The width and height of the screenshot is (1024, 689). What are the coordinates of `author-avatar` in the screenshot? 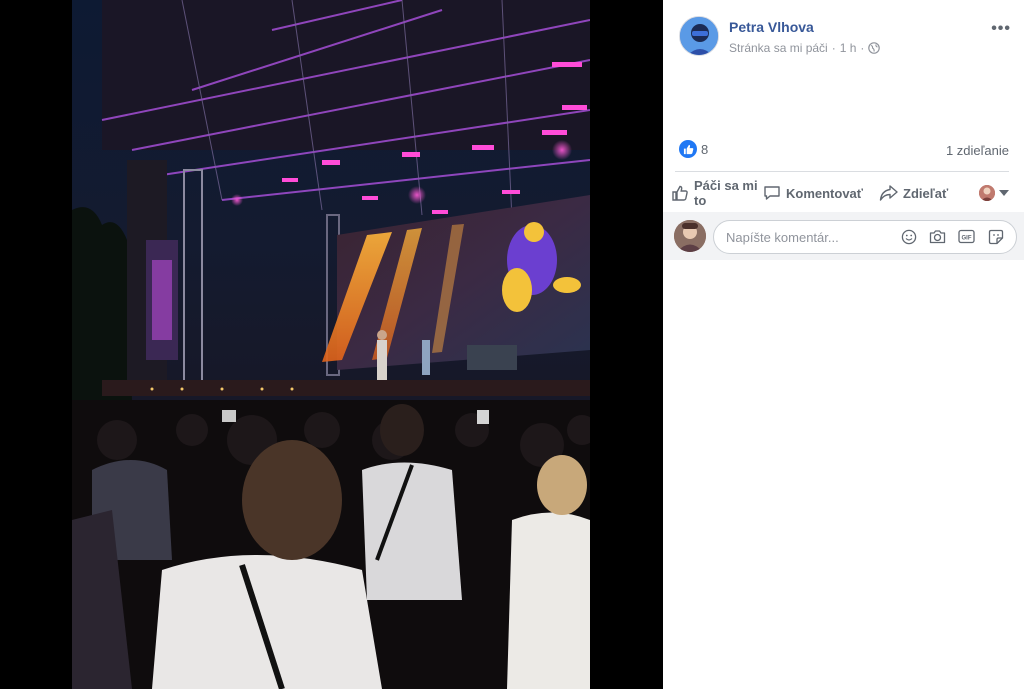 It's located at (699, 36).